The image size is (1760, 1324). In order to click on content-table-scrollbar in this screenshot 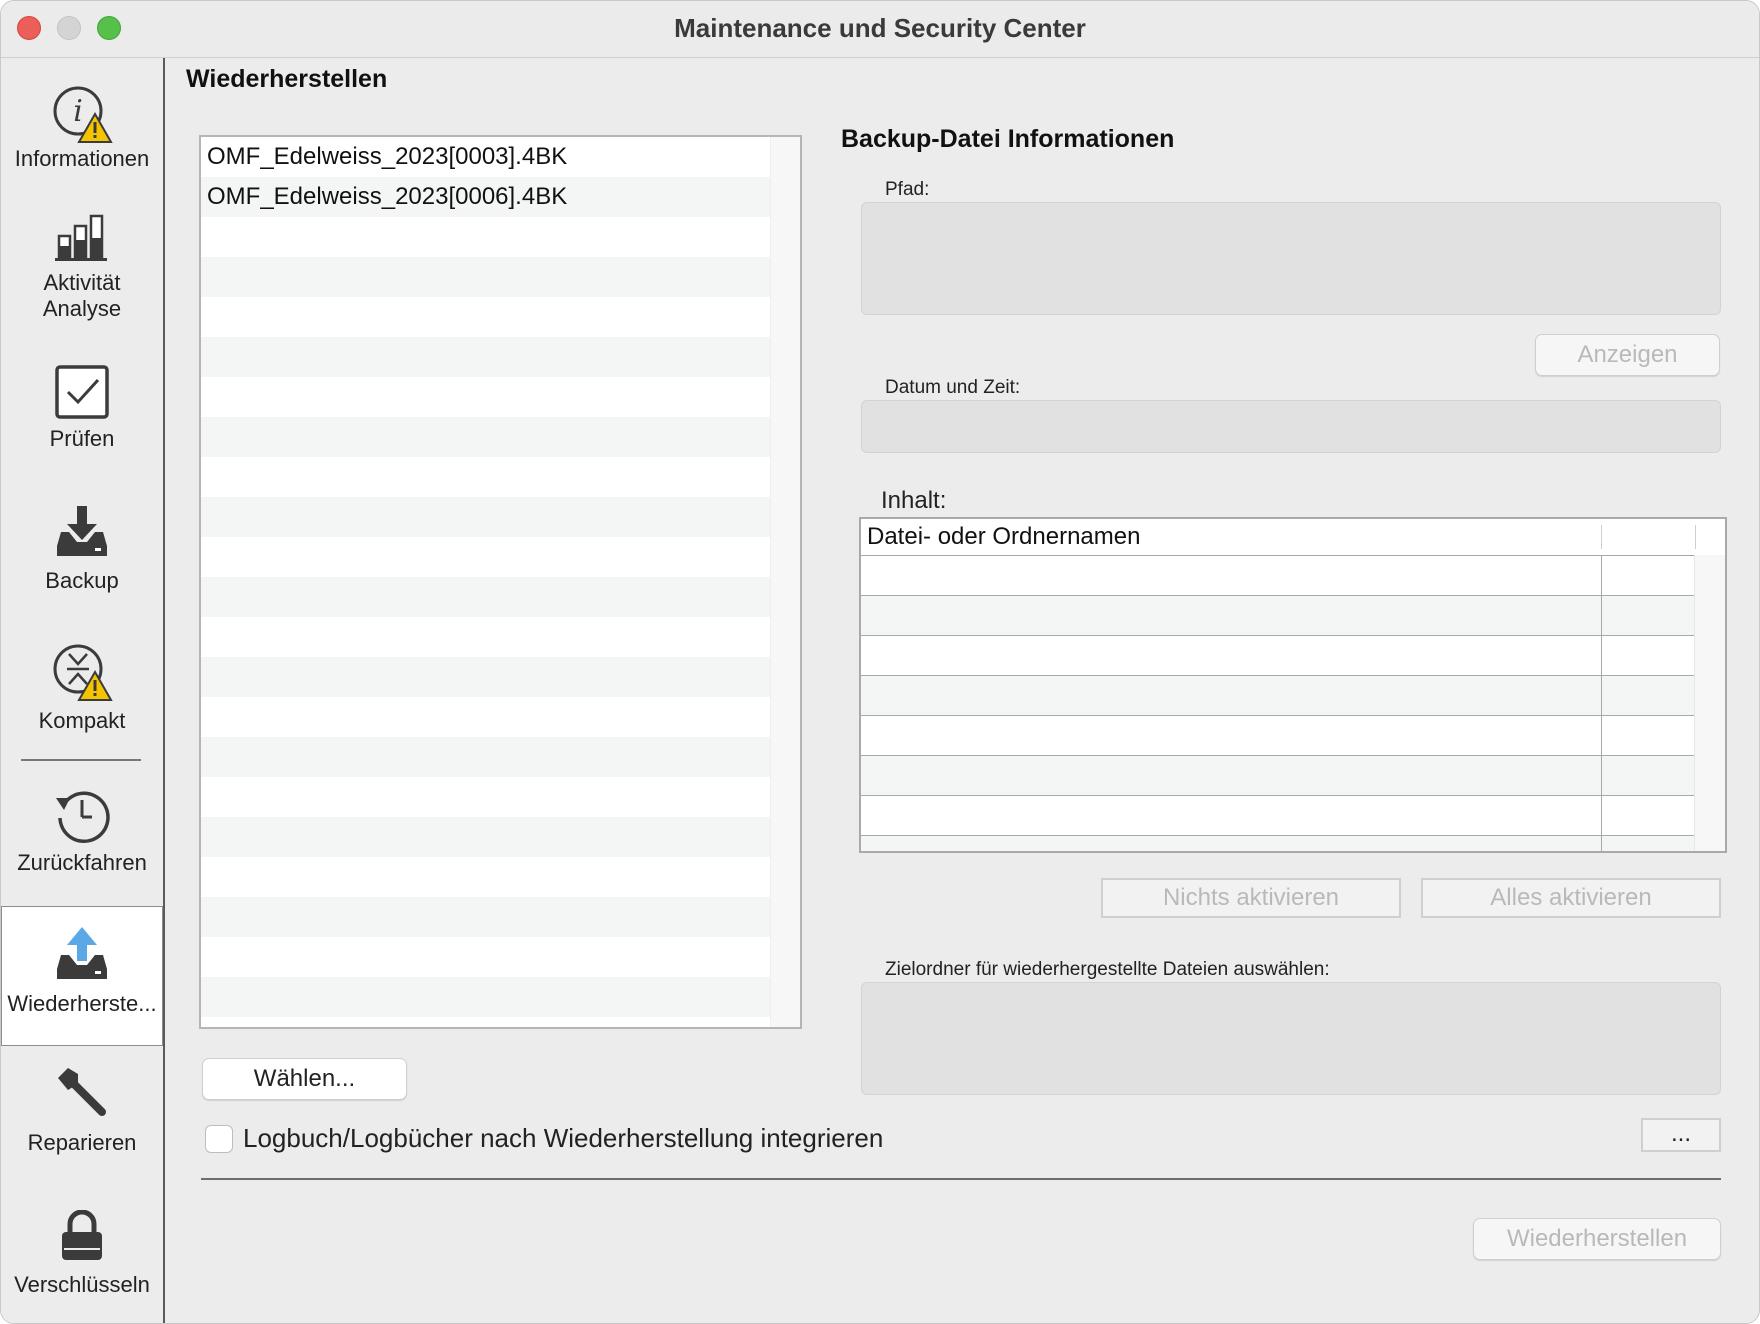, I will do `click(1709, 703)`.